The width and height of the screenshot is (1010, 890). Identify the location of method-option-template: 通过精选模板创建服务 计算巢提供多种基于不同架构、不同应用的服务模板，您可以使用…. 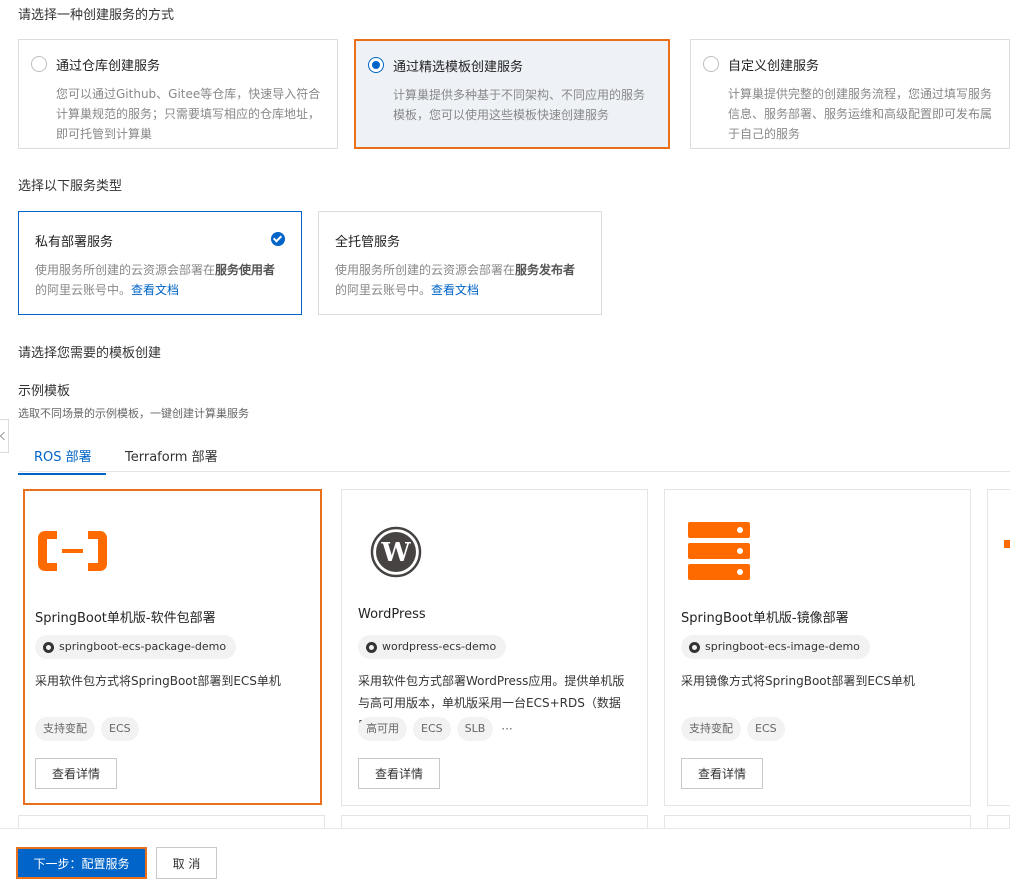
(512, 94).